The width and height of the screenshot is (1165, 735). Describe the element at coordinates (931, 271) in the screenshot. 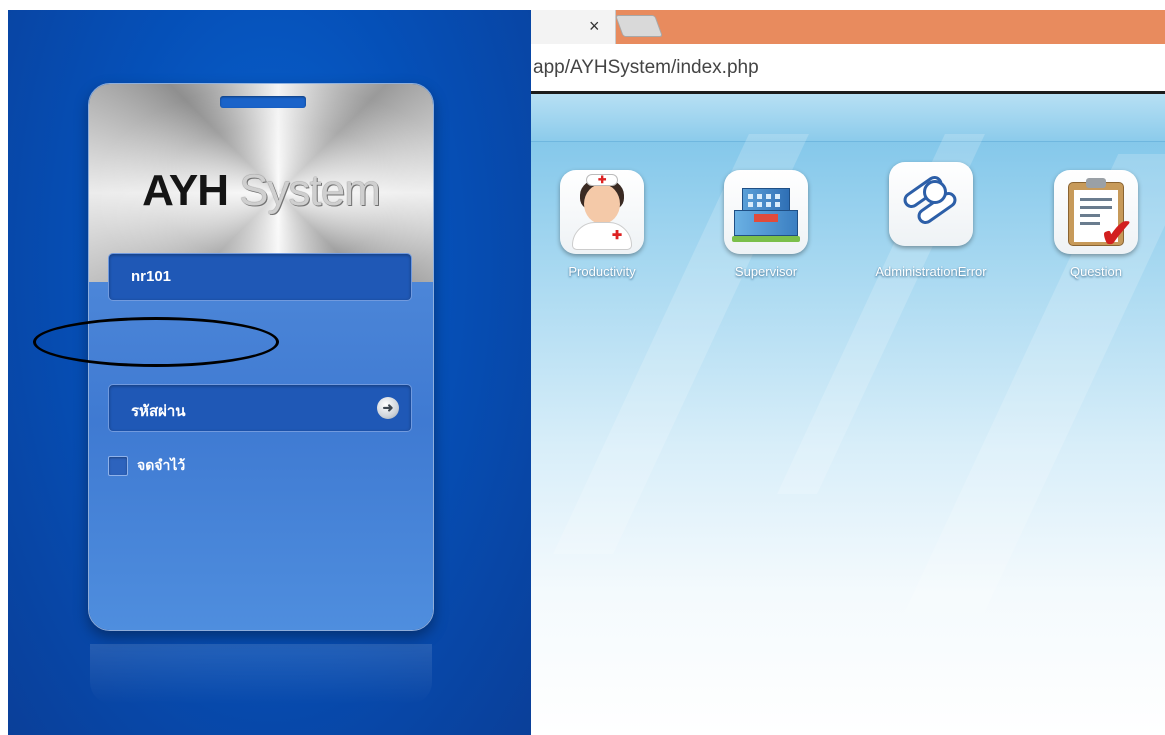

I see `app-label-administration-error: AdministrationError` at that location.